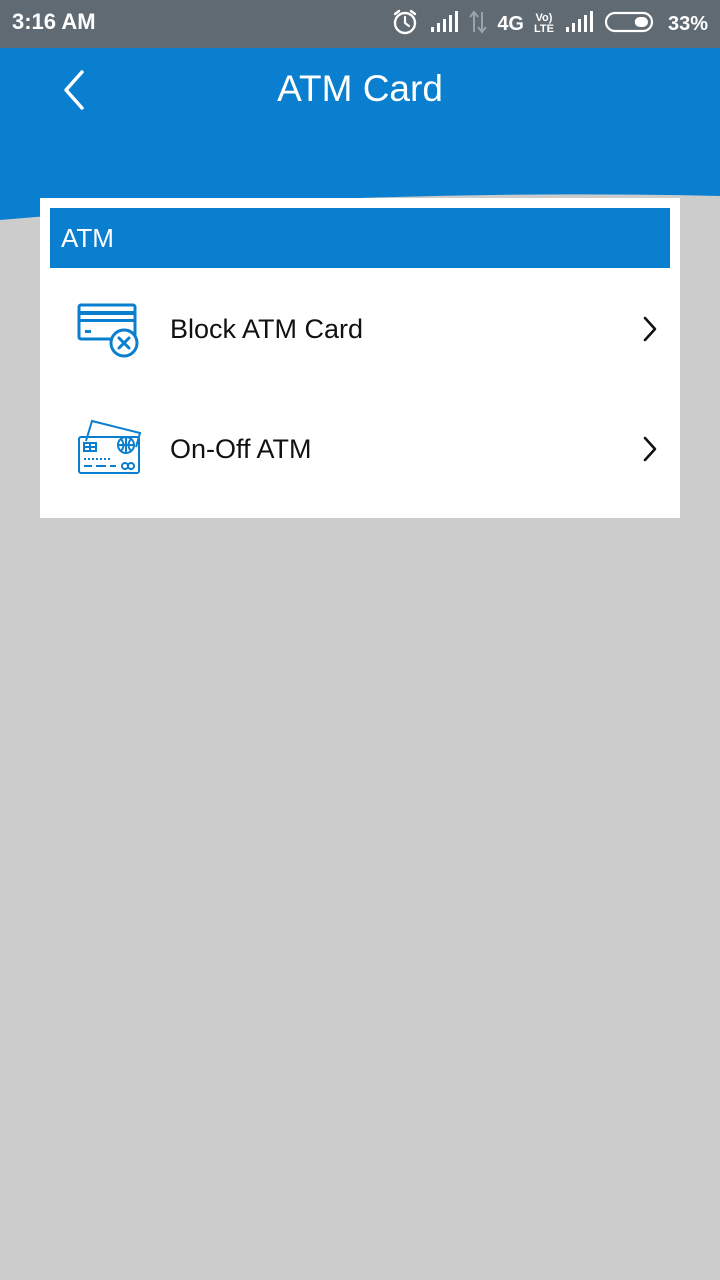 The height and width of the screenshot is (1280, 720). What do you see at coordinates (510, 23) in the screenshot?
I see `network-type: 4G` at bounding box center [510, 23].